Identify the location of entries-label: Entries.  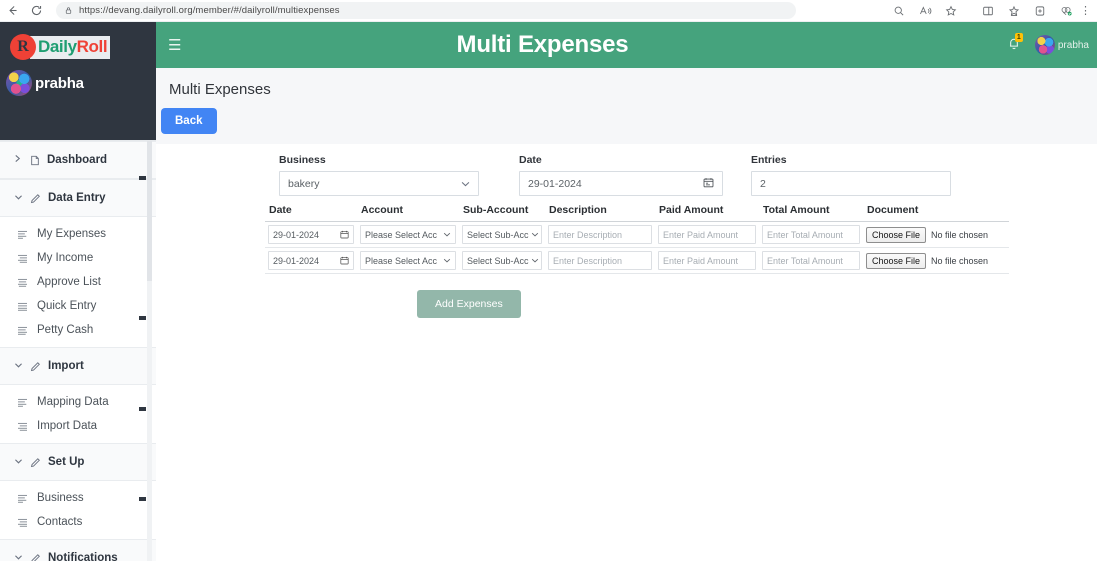
(769, 160).